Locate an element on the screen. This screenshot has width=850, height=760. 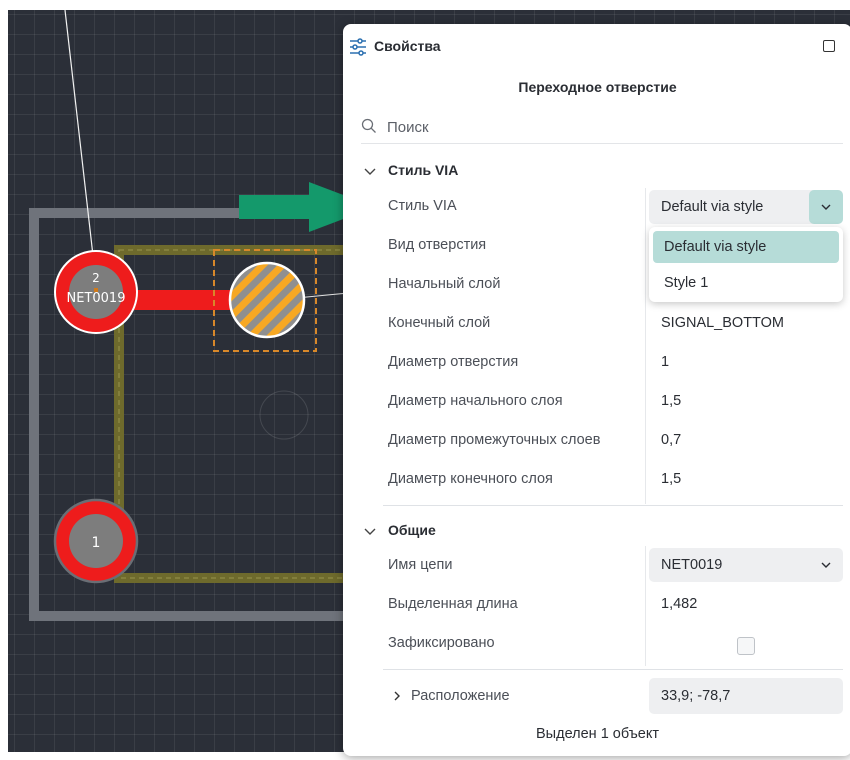
property-row: Диаметр промежуточных слоев 0,7 is located at coordinates (613, 440).